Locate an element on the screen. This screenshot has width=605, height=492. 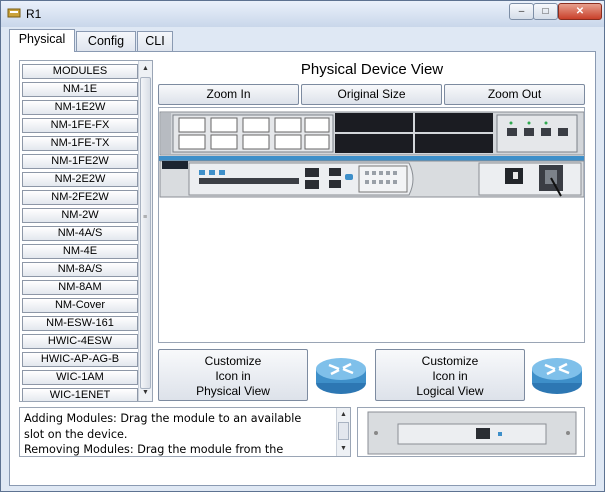
minimize-button: – is located at coordinates (521, 11).